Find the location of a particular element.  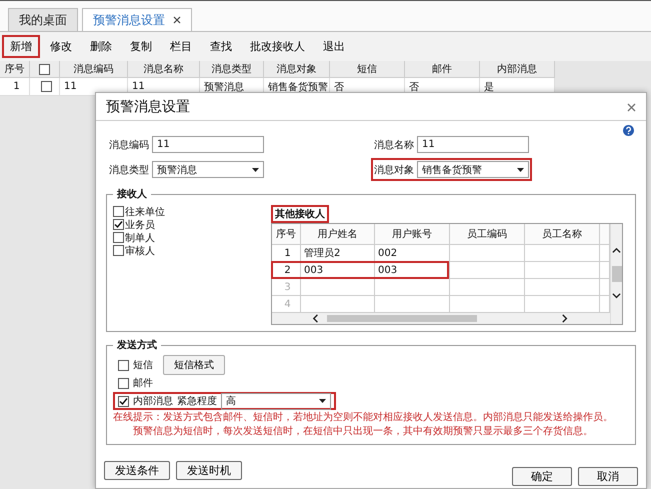

field-label: 消息类型 is located at coordinates (129, 170).